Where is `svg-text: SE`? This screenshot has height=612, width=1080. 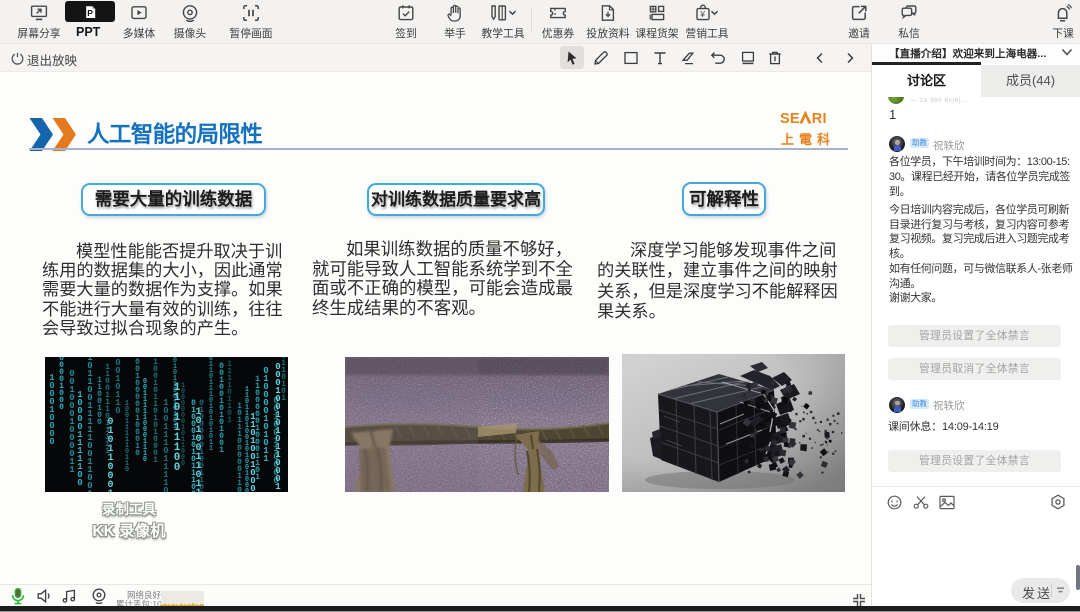 svg-text: SE is located at coordinates (790, 118).